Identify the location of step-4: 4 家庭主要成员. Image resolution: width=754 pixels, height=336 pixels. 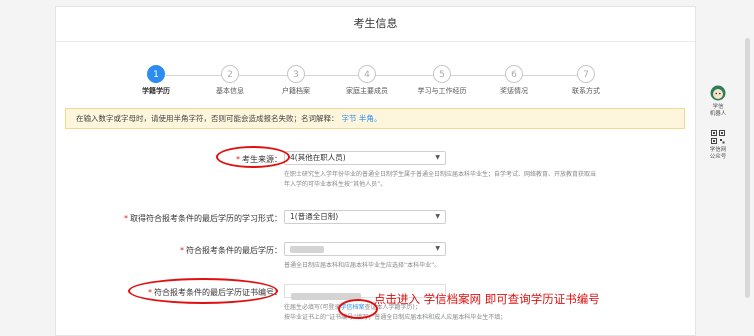
(367, 80).